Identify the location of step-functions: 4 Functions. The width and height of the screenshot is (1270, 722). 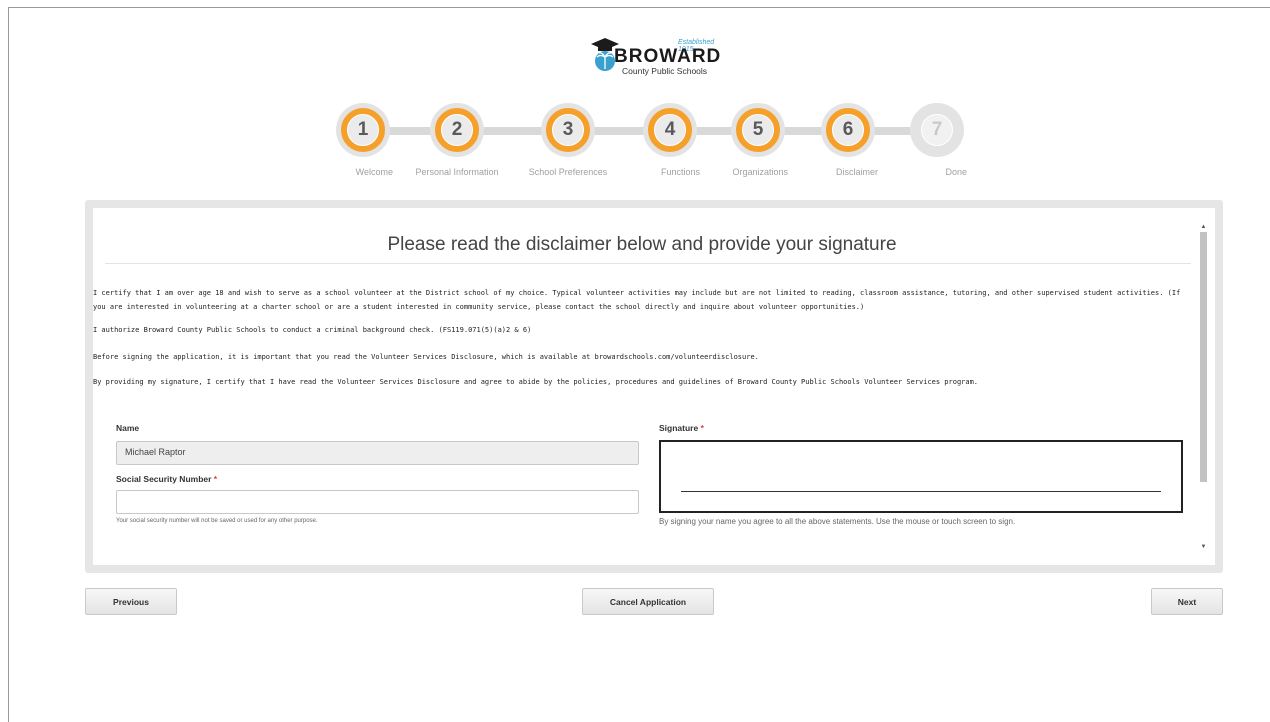
(670, 141).